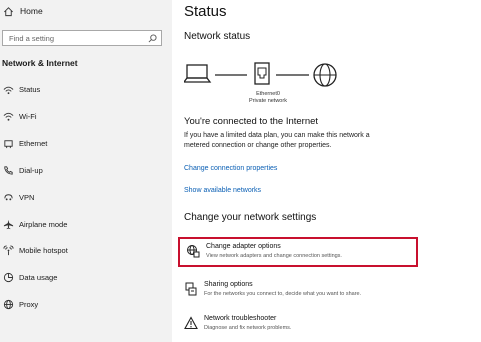 This screenshot has height=342, width=481. Describe the element at coordinates (8, 11) in the screenshot. I see `home-icon` at that location.